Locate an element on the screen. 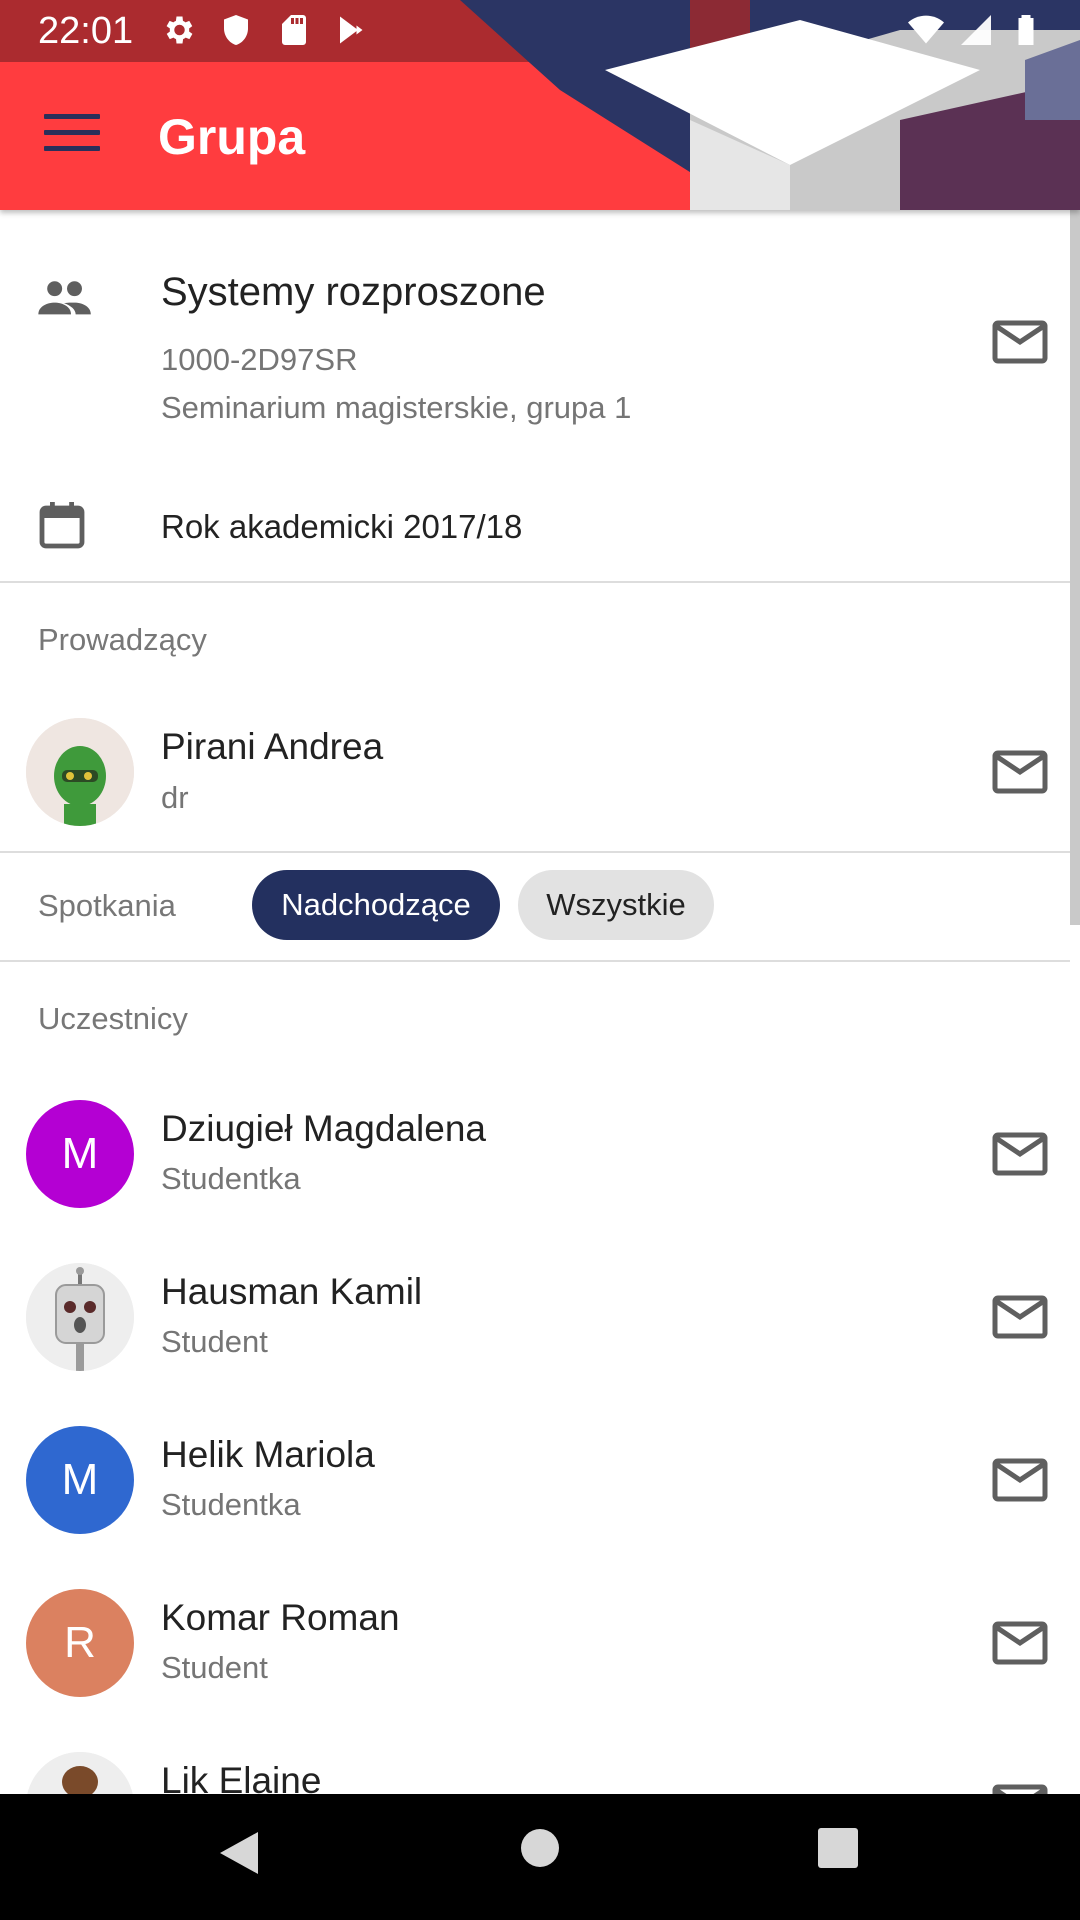 The image size is (1080, 1920). group-code: 1000-2D97SR is located at coordinates (259, 359).